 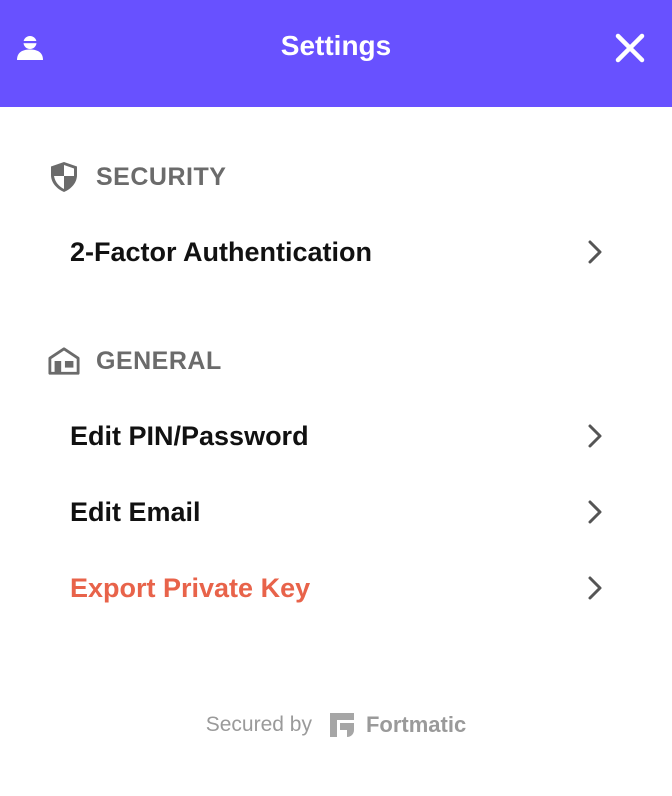 What do you see at coordinates (341, 725) in the screenshot?
I see `fortmatic-logo-icon` at bounding box center [341, 725].